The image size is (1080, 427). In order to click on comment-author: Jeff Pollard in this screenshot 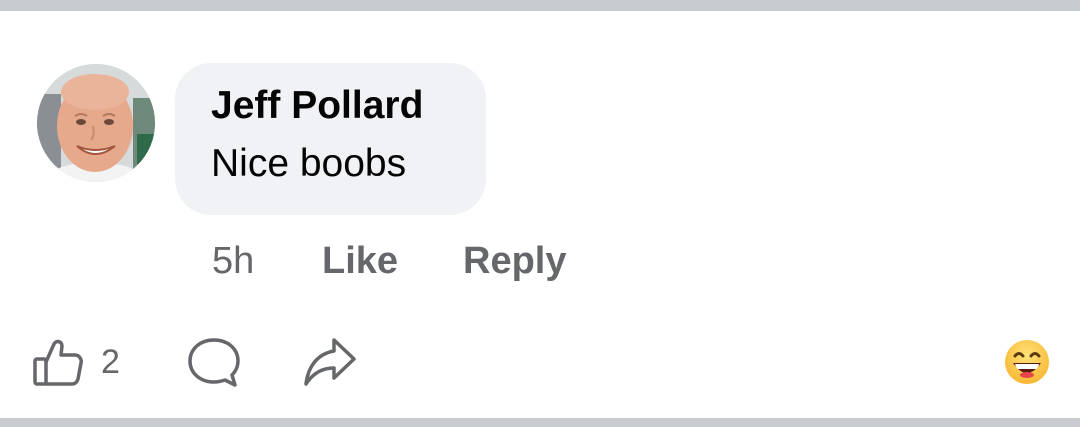, I will do `click(348, 106)`.